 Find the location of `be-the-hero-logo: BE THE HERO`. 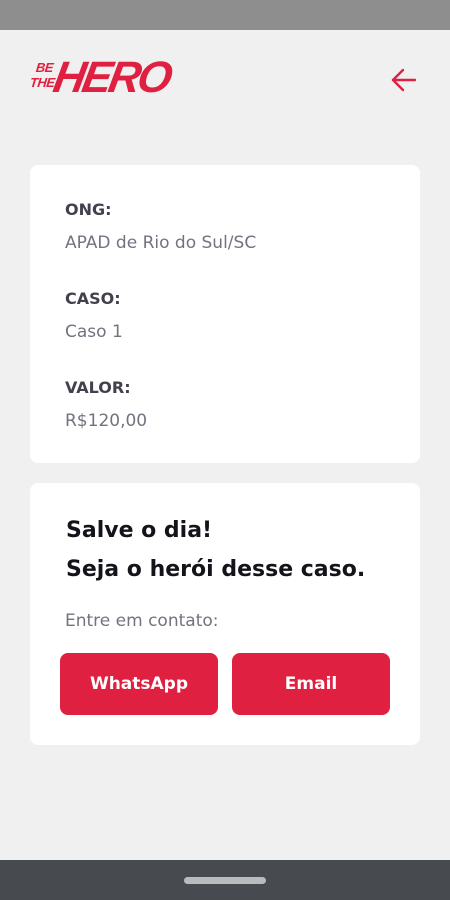

be-the-hero-logo: BE THE HERO is located at coordinates (101, 80).